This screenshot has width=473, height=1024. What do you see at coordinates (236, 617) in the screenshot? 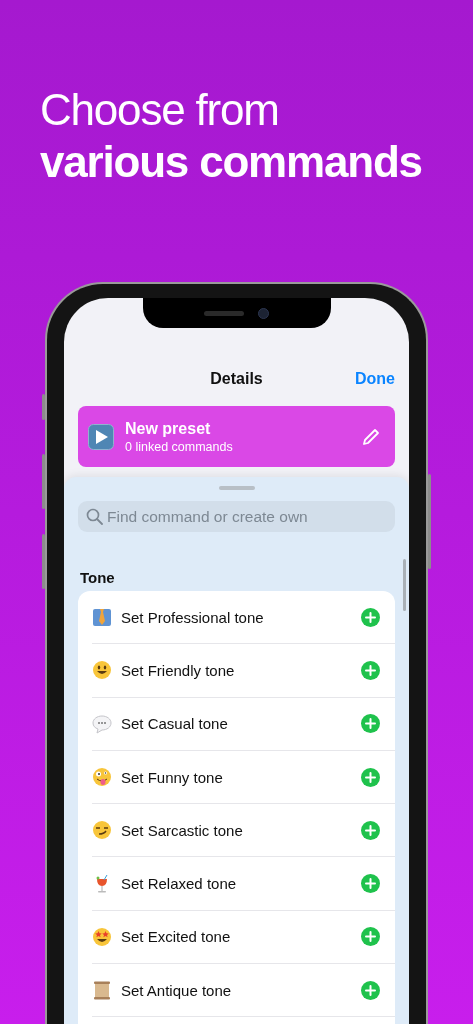
I see `command-label: Set Professional tone` at bounding box center [236, 617].